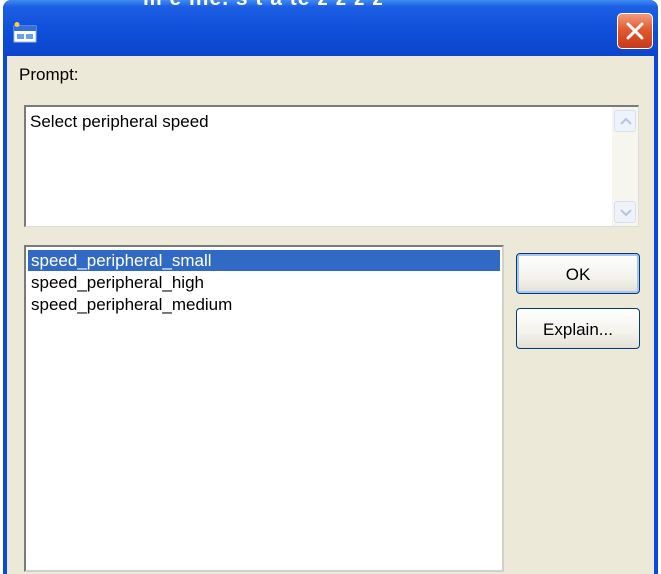 This screenshot has width=661, height=574. I want to click on scroll-up-button, so click(625, 121).